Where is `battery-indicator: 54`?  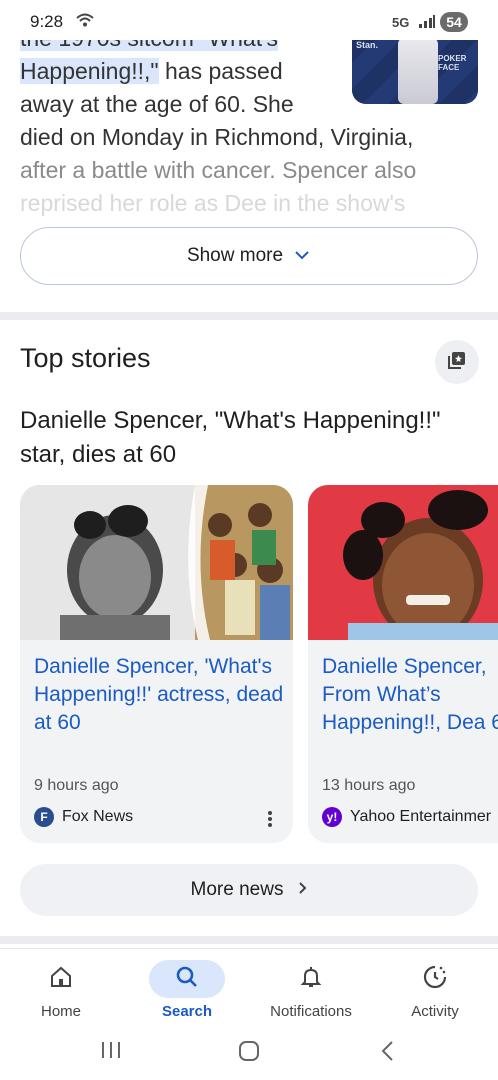 battery-indicator: 54 is located at coordinates (454, 22).